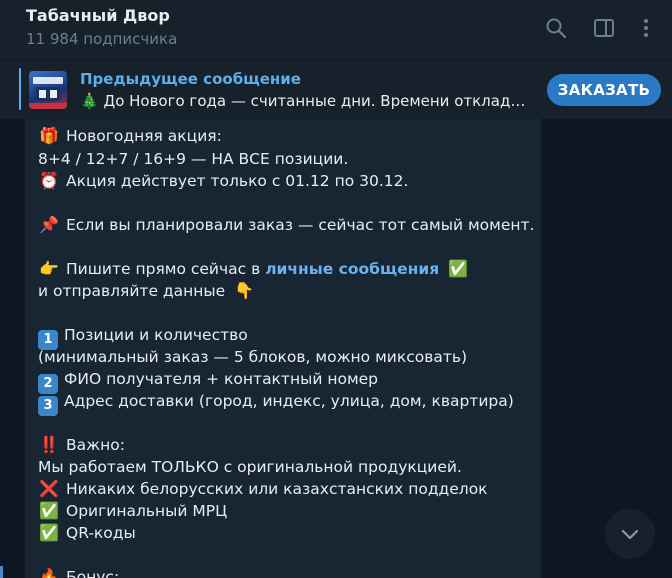  Describe the element at coordinates (48, 406) in the screenshot. I see `keycap-three-icon: 3` at that location.